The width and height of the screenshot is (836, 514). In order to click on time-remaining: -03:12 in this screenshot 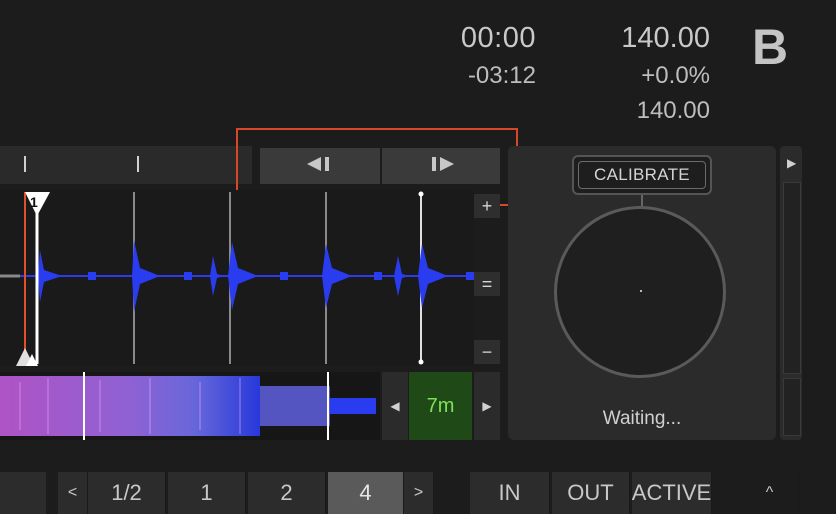, I will do `click(501, 75)`.